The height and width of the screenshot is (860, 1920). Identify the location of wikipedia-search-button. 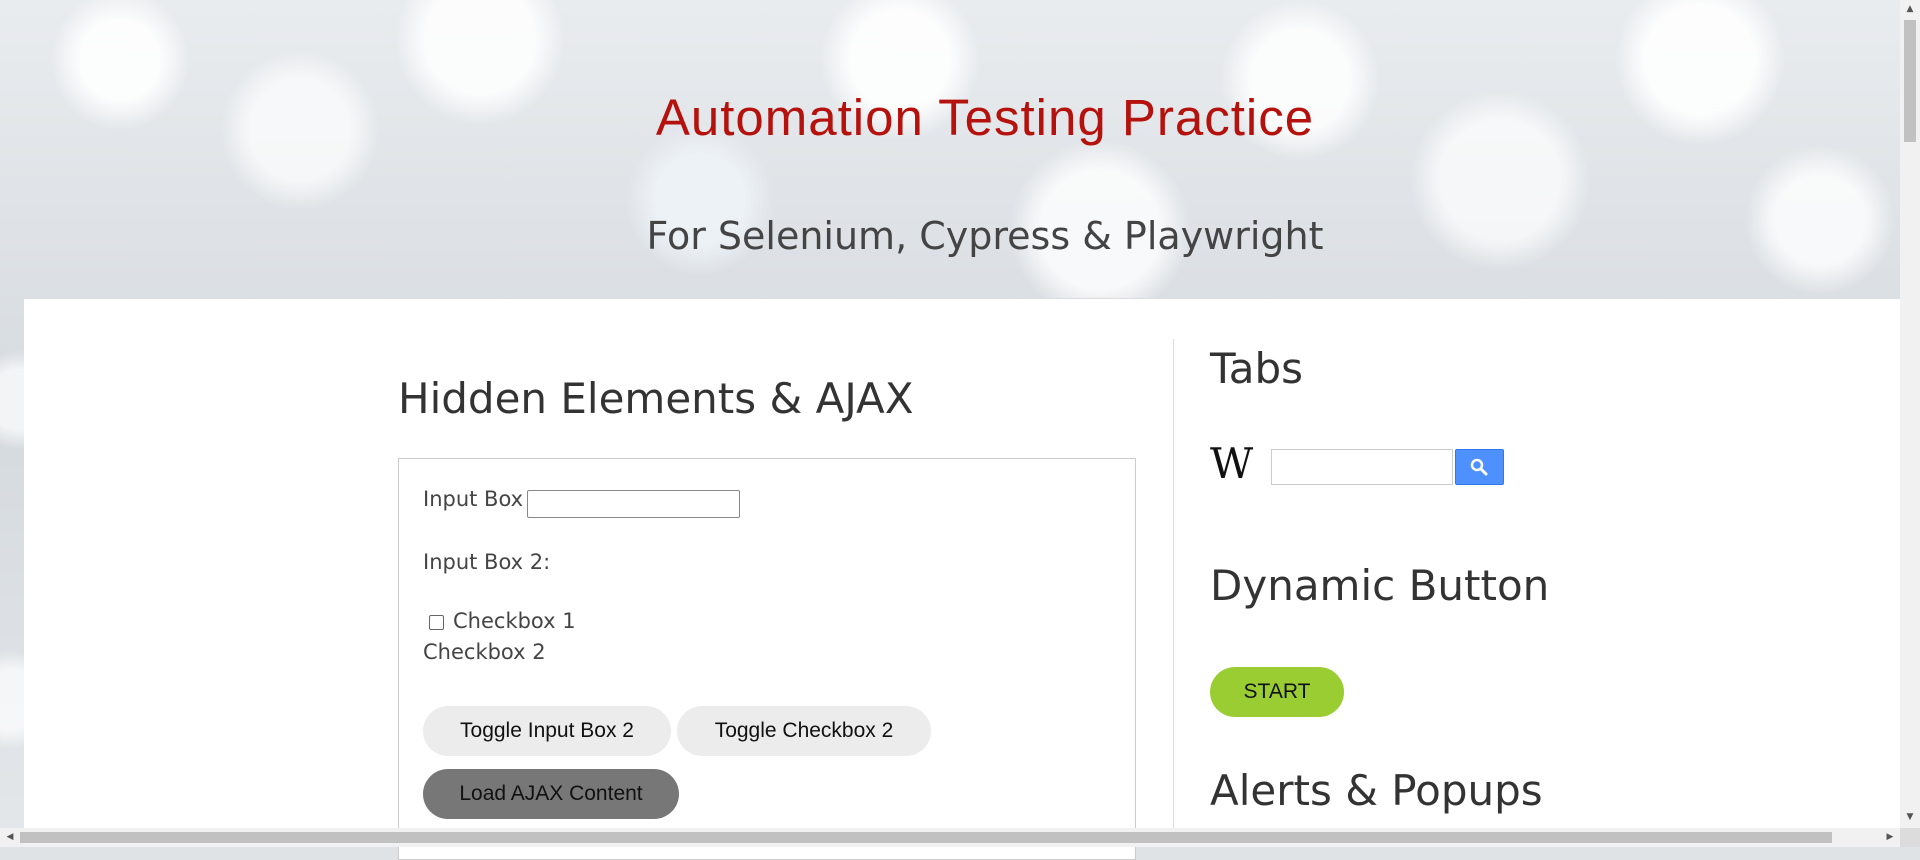
(1479, 467).